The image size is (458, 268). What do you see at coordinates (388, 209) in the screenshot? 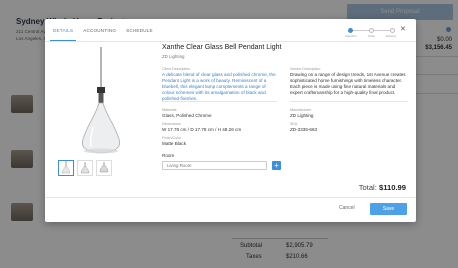
I see `save-button: Save` at bounding box center [388, 209].